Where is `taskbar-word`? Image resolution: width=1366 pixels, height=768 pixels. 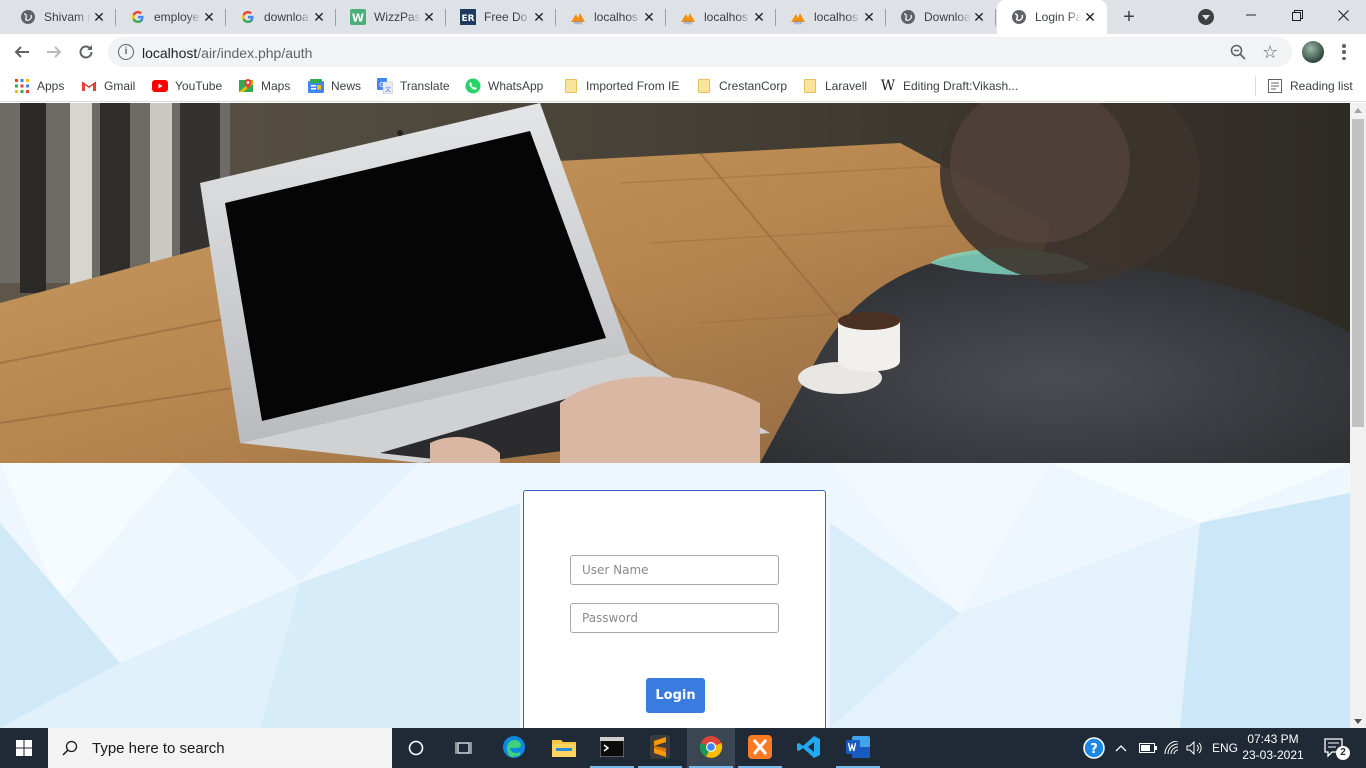 taskbar-word is located at coordinates (858, 748).